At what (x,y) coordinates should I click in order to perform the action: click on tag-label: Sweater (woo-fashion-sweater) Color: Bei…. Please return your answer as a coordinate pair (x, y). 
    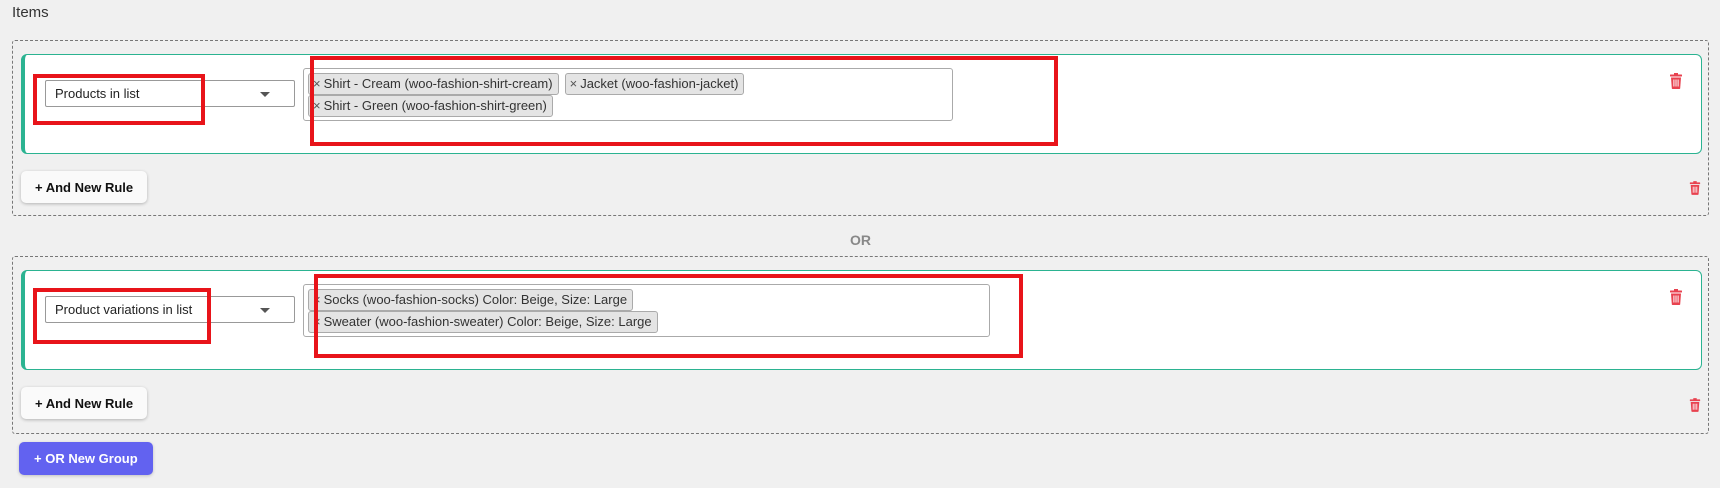
    Looking at the image, I should click on (487, 321).